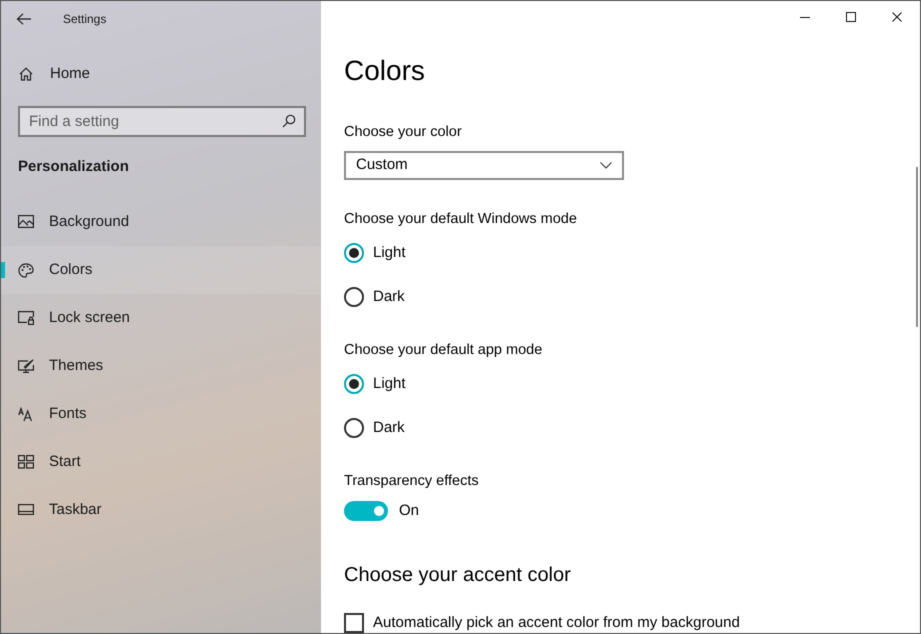  I want to click on nav-item: Themes, so click(161, 366).